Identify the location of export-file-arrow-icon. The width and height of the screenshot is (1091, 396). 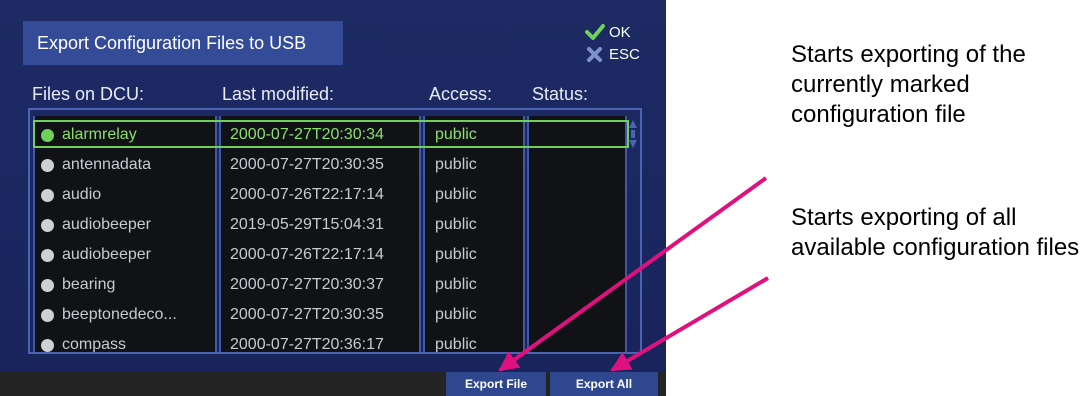
(633, 274).